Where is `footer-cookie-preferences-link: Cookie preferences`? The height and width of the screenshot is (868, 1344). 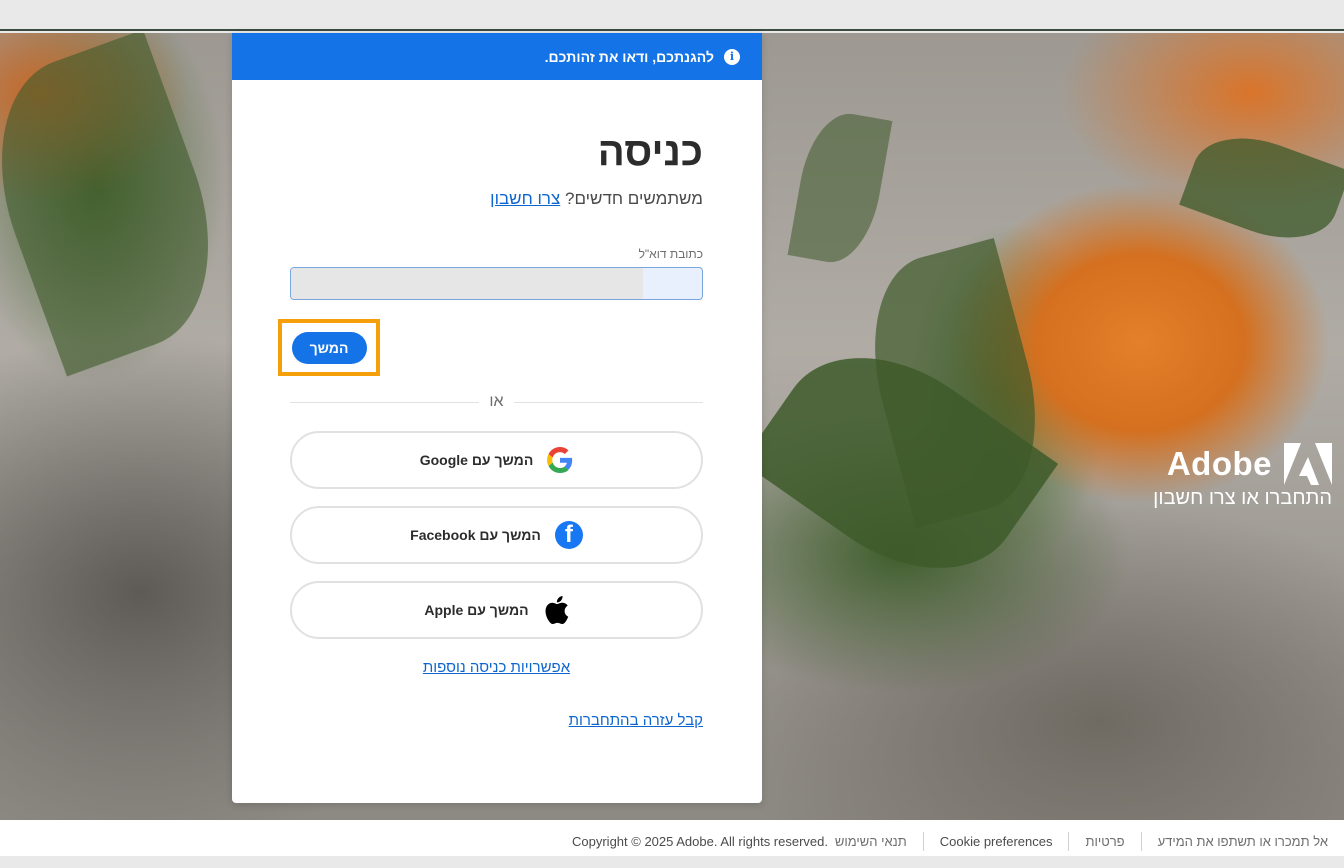
footer-cookie-preferences-link: Cookie preferences is located at coordinates (995, 841).